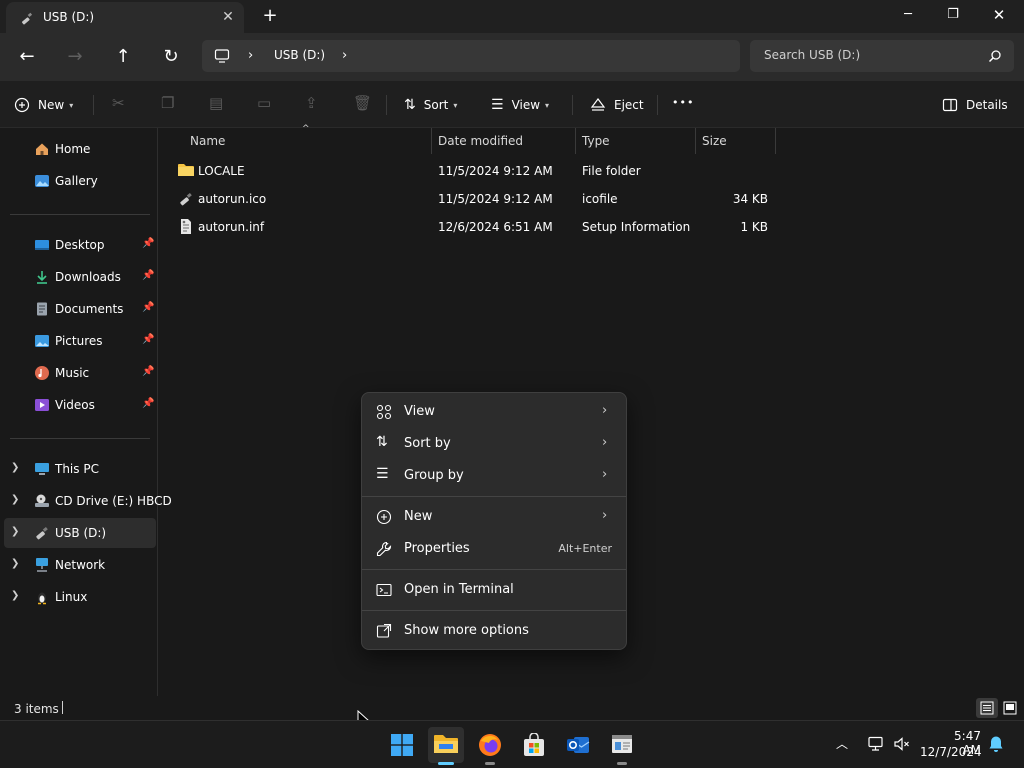  Describe the element at coordinates (446, 746) in the screenshot. I see `file-explorer-taskbar-button` at that location.